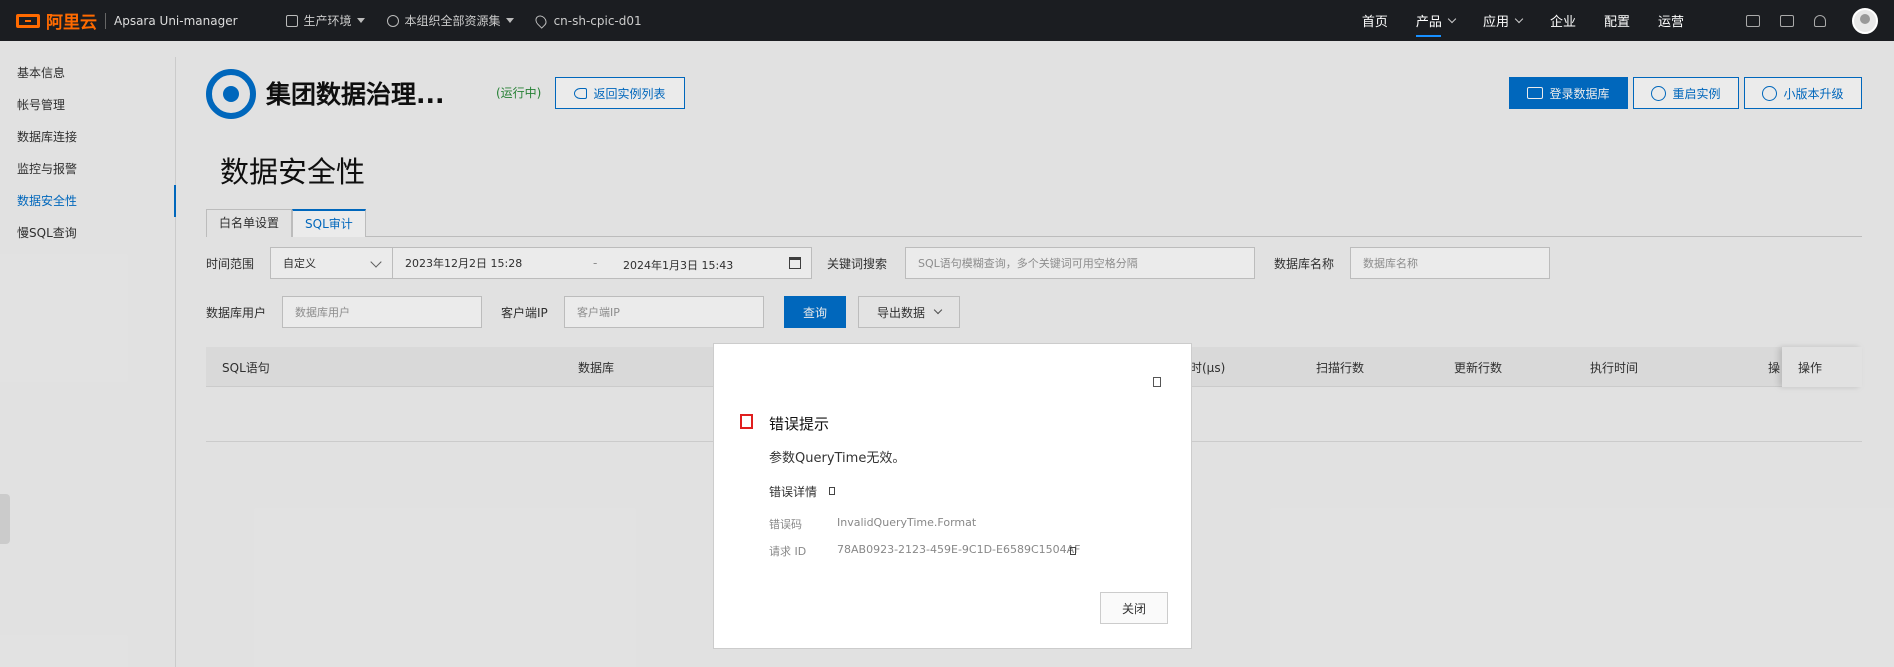 Image resolution: width=1894 pixels, height=667 pixels. Describe the element at coordinates (1802, 20) in the screenshot. I see `top-icons` at that location.